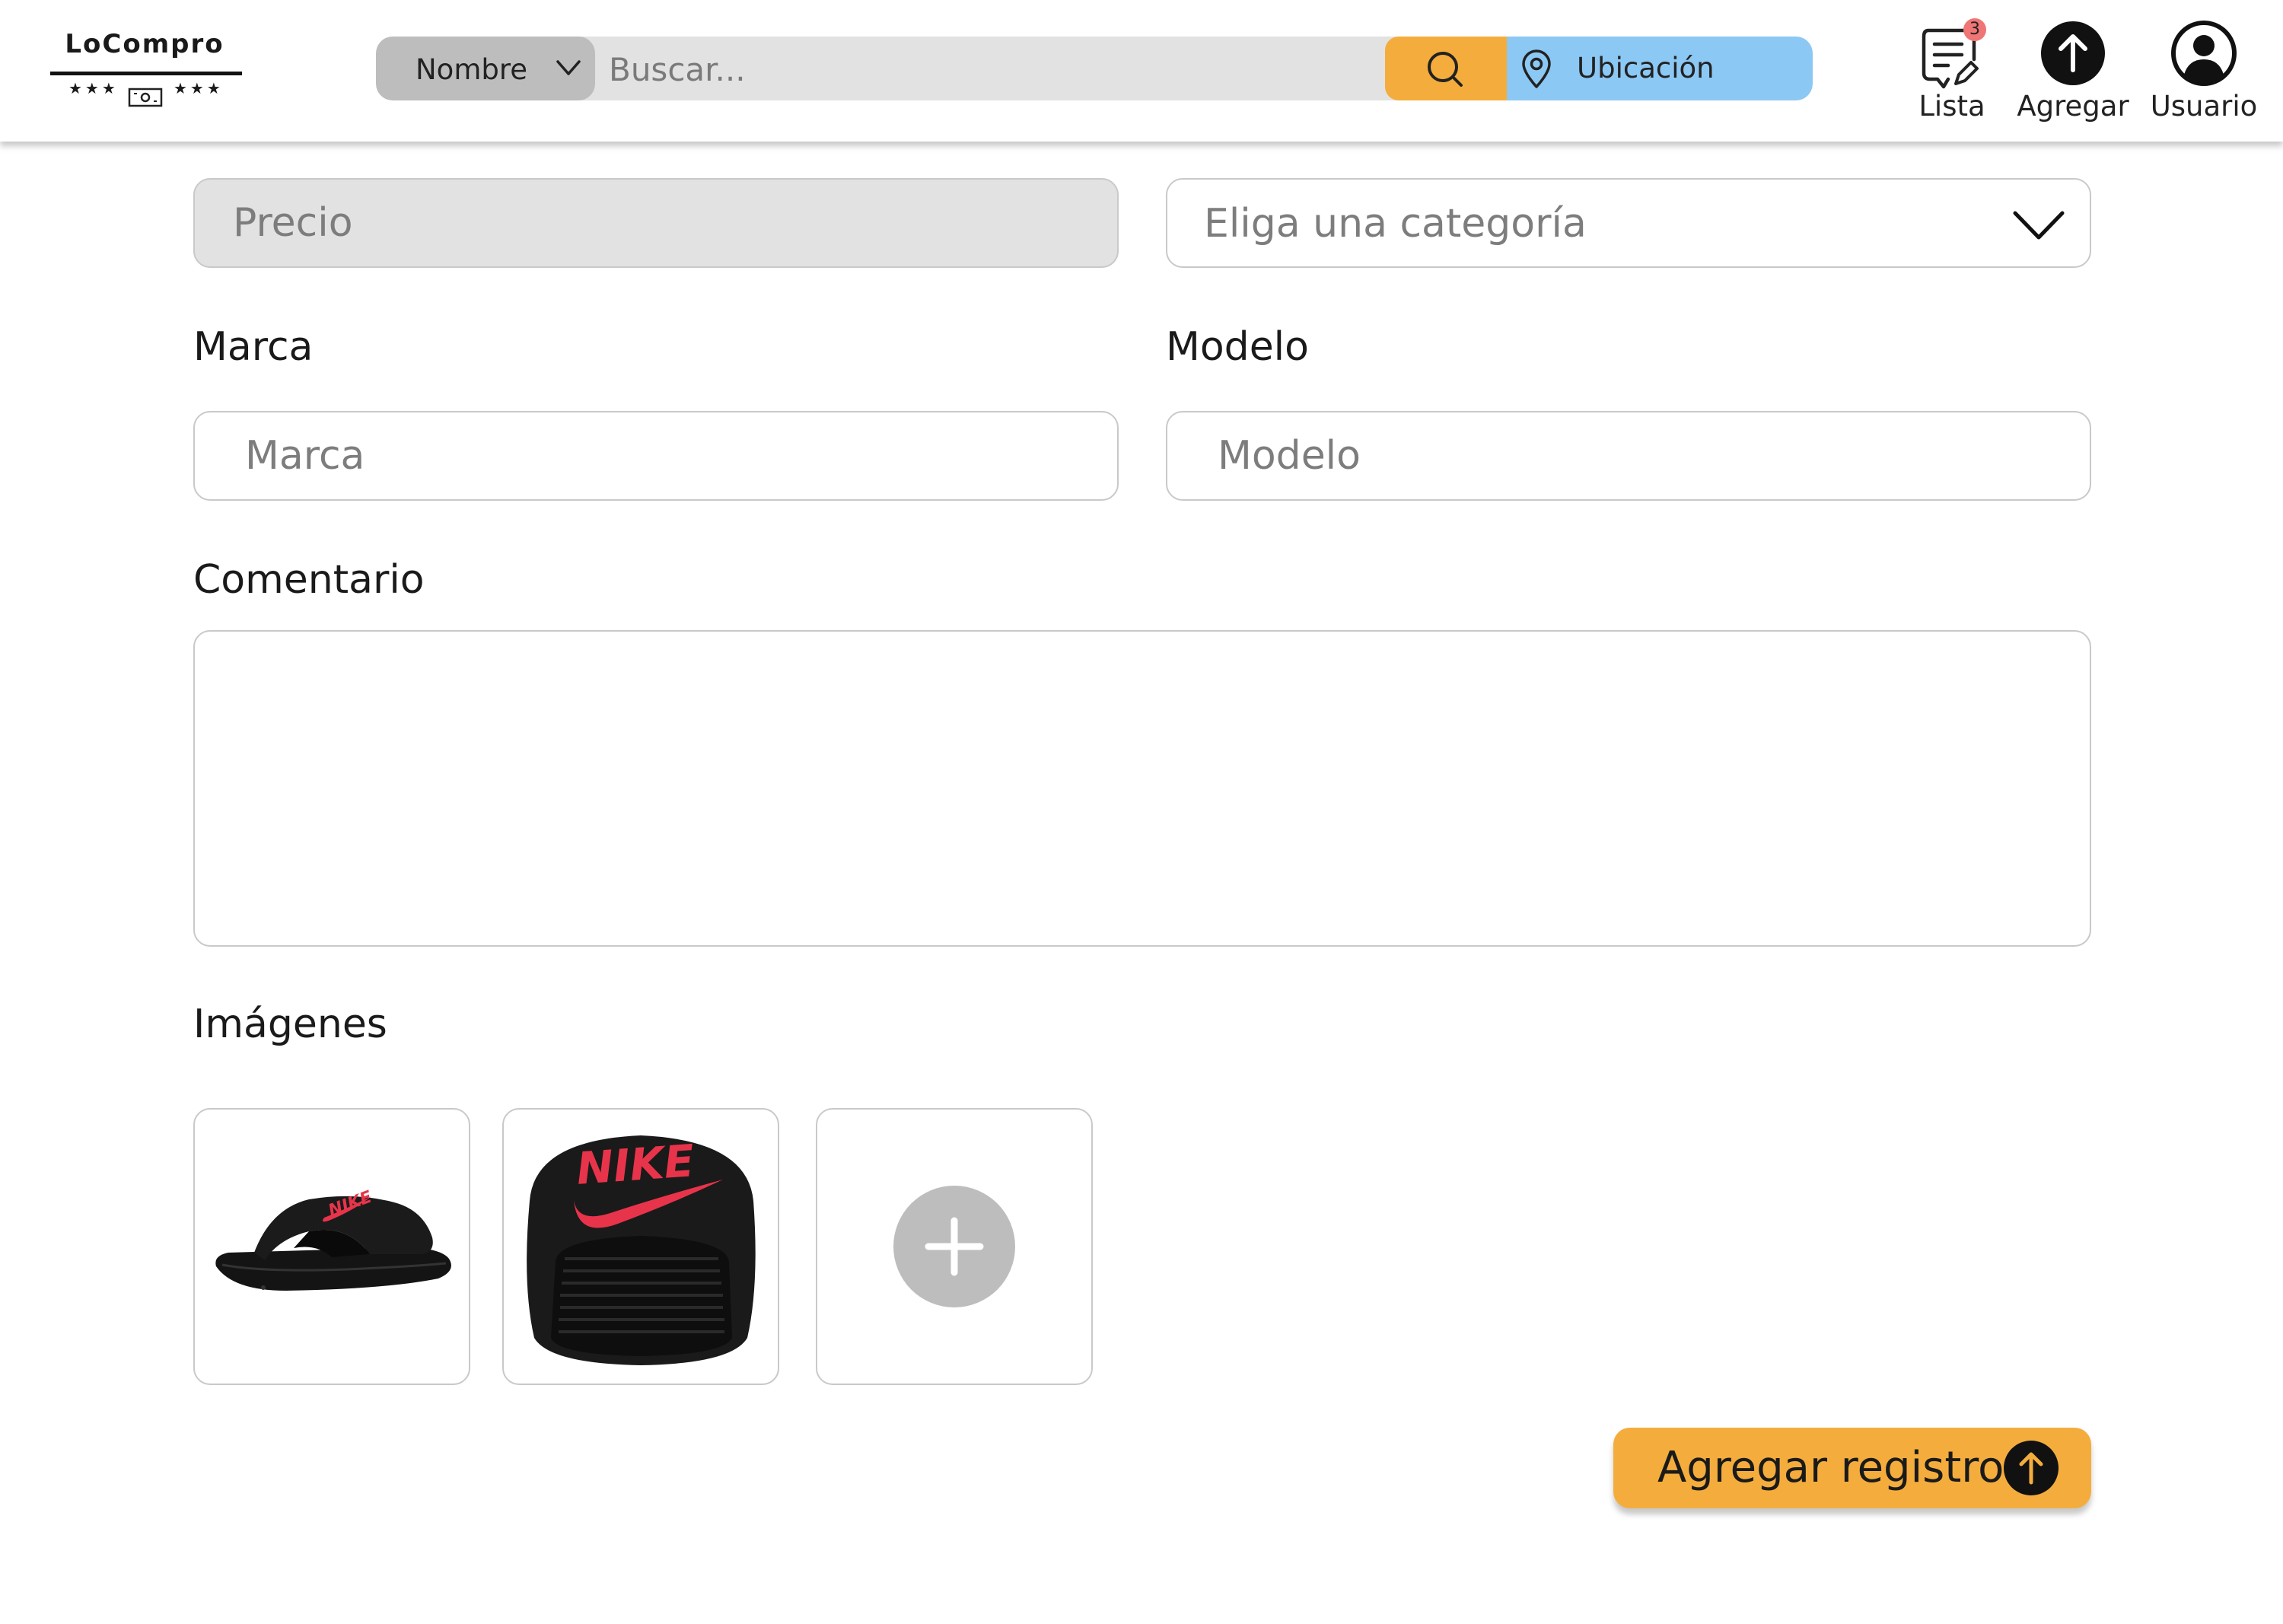 The height and width of the screenshot is (1624, 2283). What do you see at coordinates (635, 1165) in the screenshot?
I see `svg-text: NIKE` at bounding box center [635, 1165].